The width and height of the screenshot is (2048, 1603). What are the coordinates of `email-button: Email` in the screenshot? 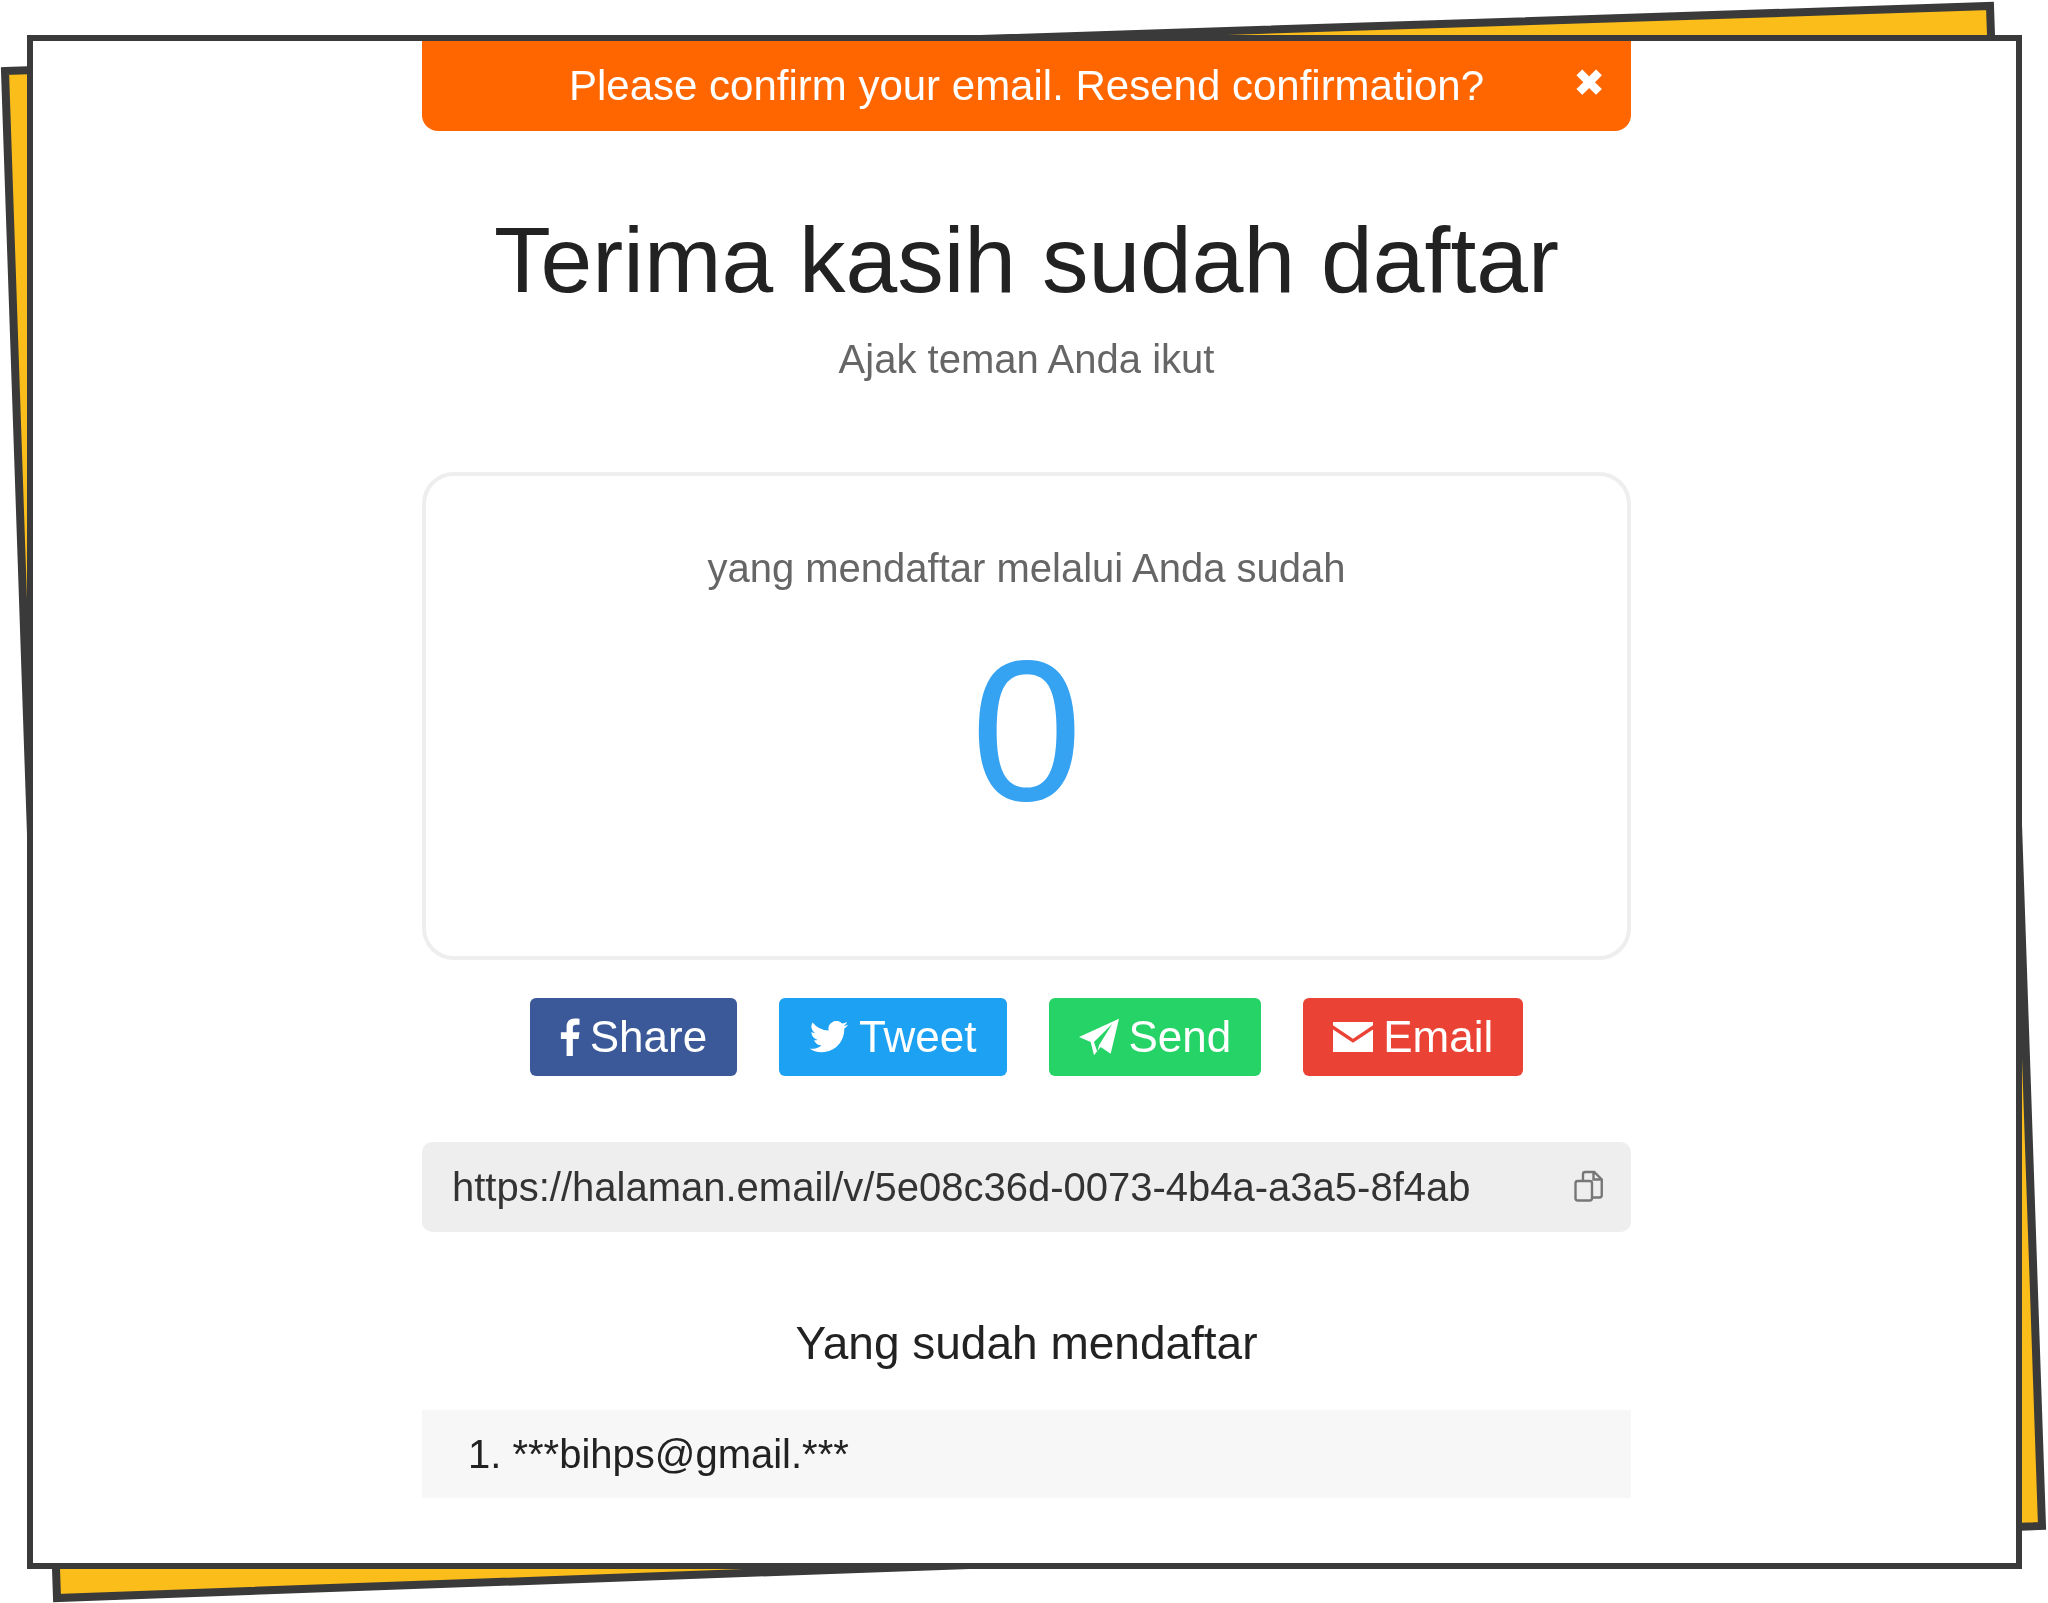 It's located at (1413, 1037).